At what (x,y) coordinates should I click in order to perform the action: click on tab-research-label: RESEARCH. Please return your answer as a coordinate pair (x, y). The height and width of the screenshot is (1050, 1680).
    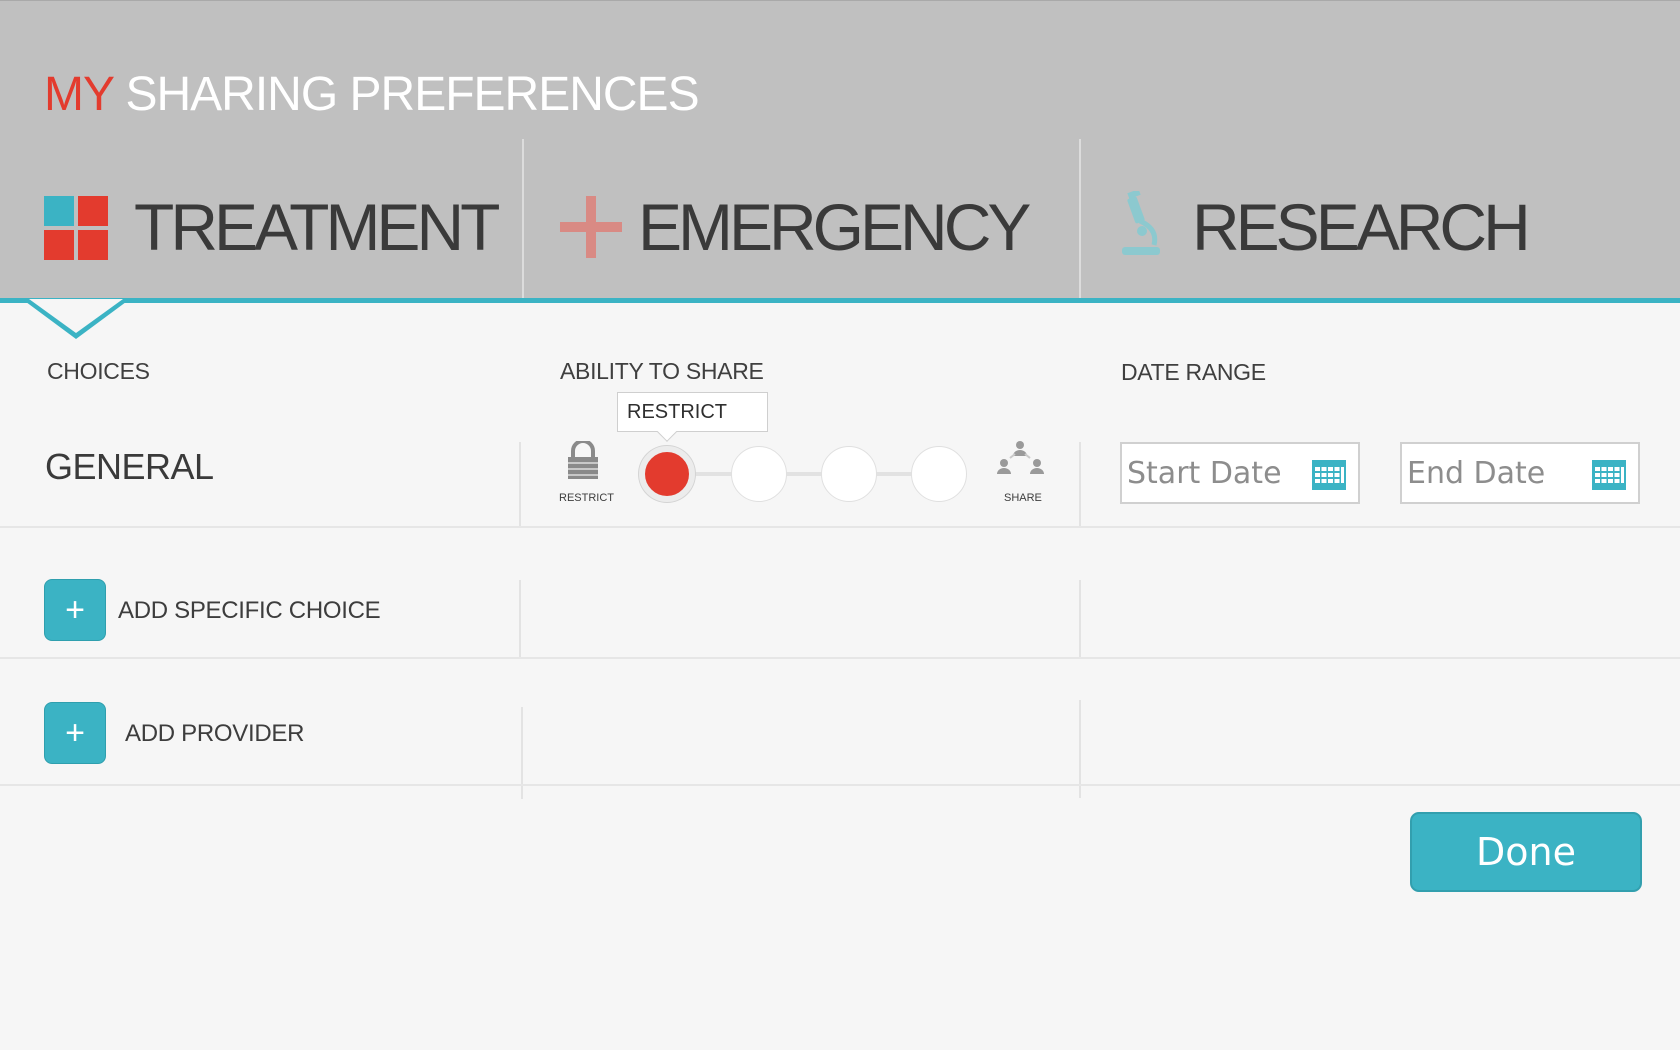
    Looking at the image, I should click on (1361, 227).